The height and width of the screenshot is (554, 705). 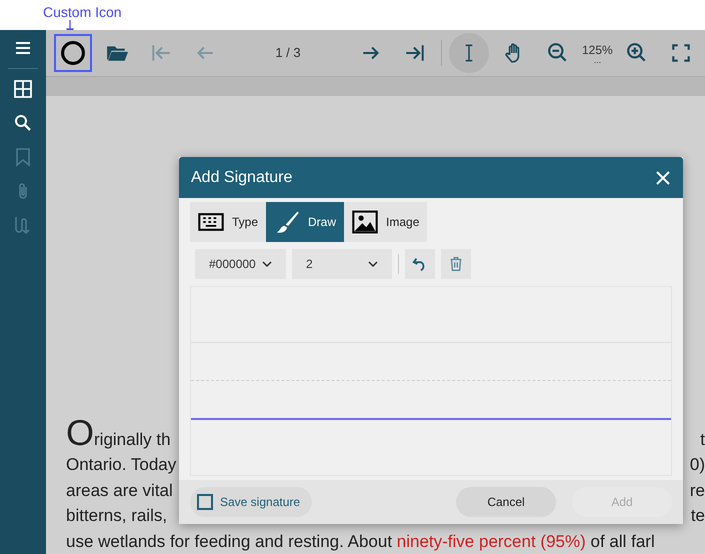 I want to click on brush-icon, so click(x=287, y=222).